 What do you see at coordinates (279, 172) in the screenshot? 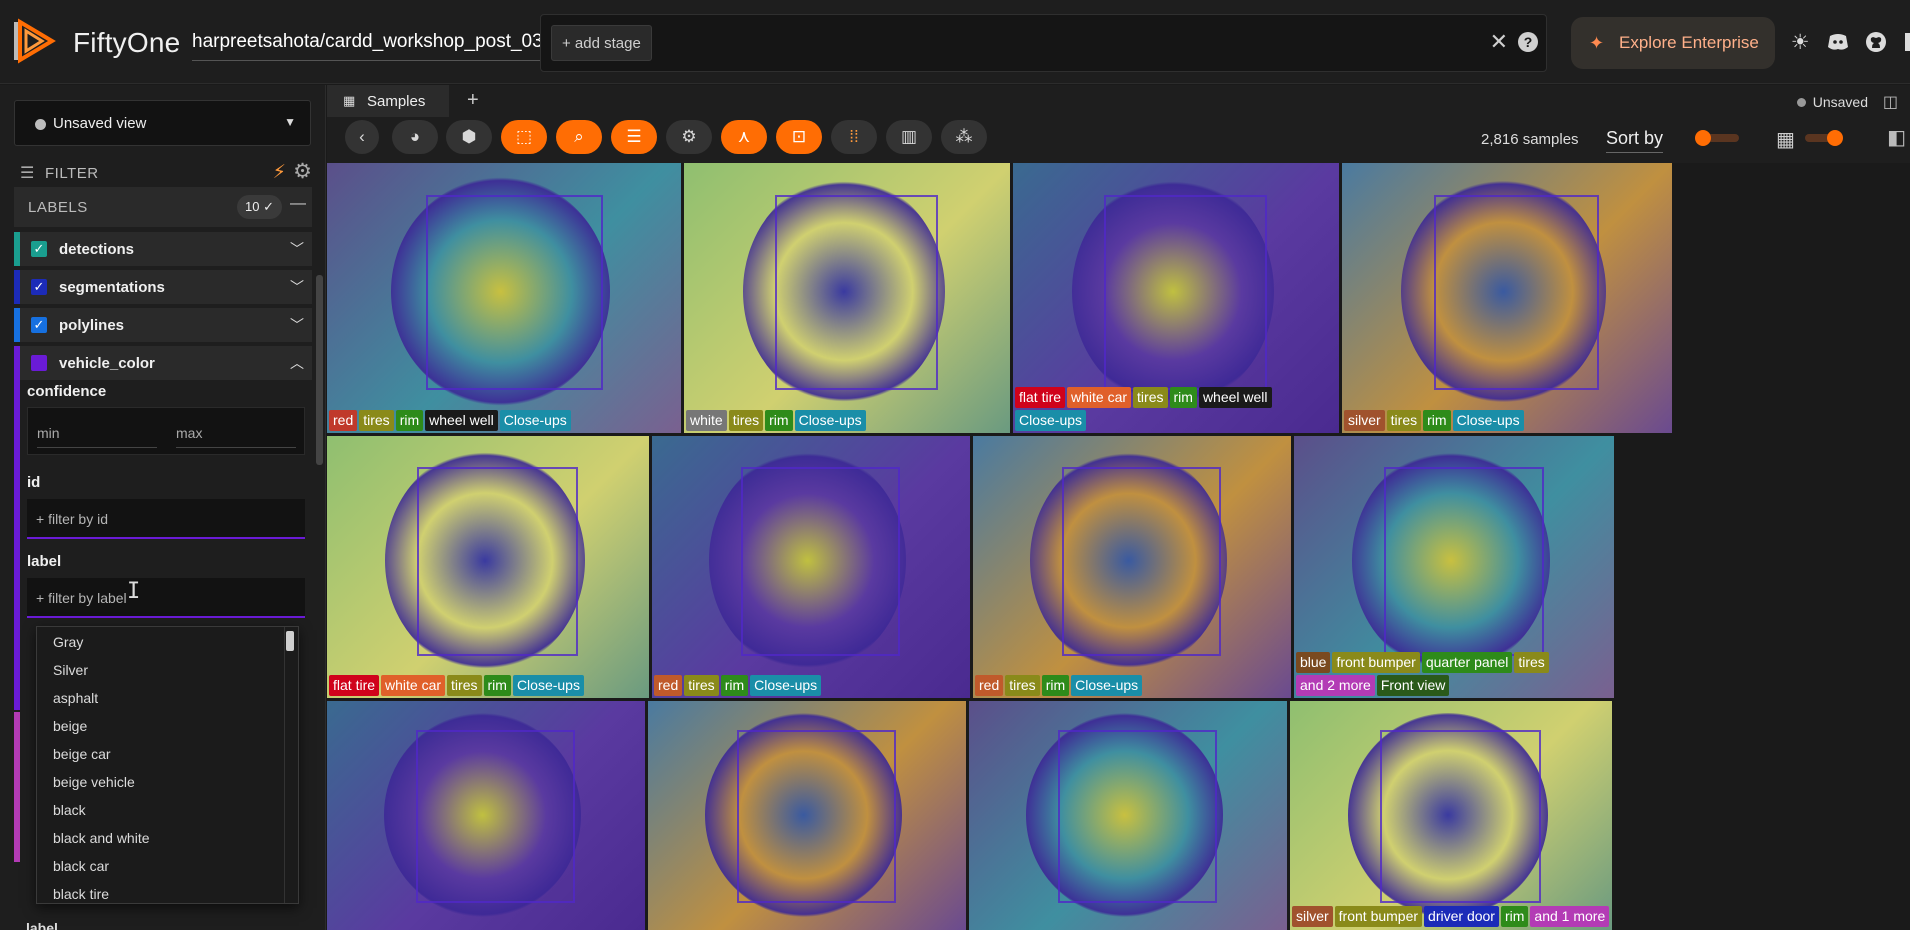
I see `lightning-icon: ⚡` at bounding box center [279, 172].